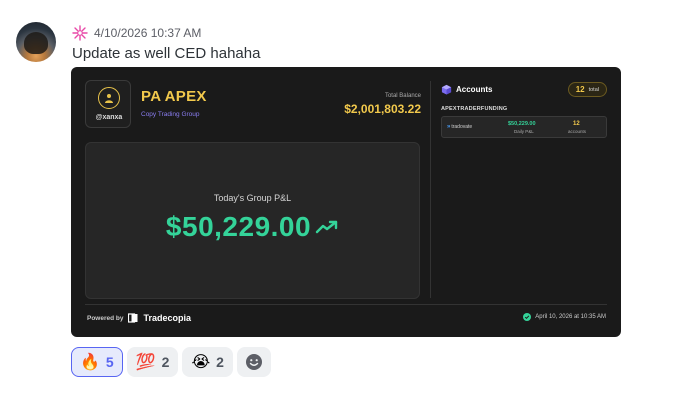  I want to click on user-icon, so click(109, 98).